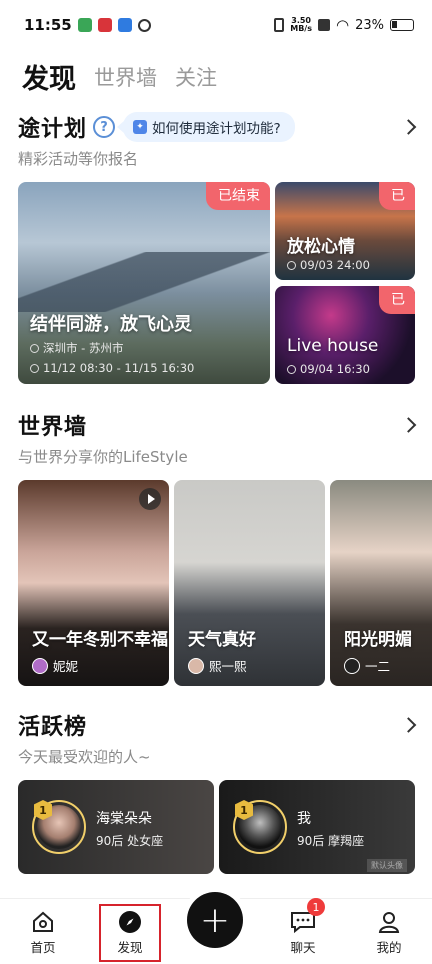 The height and width of the screenshot is (964, 432). I want to click on active-user-card: 1 海棠朵朵 90后 处女座, so click(116, 827).